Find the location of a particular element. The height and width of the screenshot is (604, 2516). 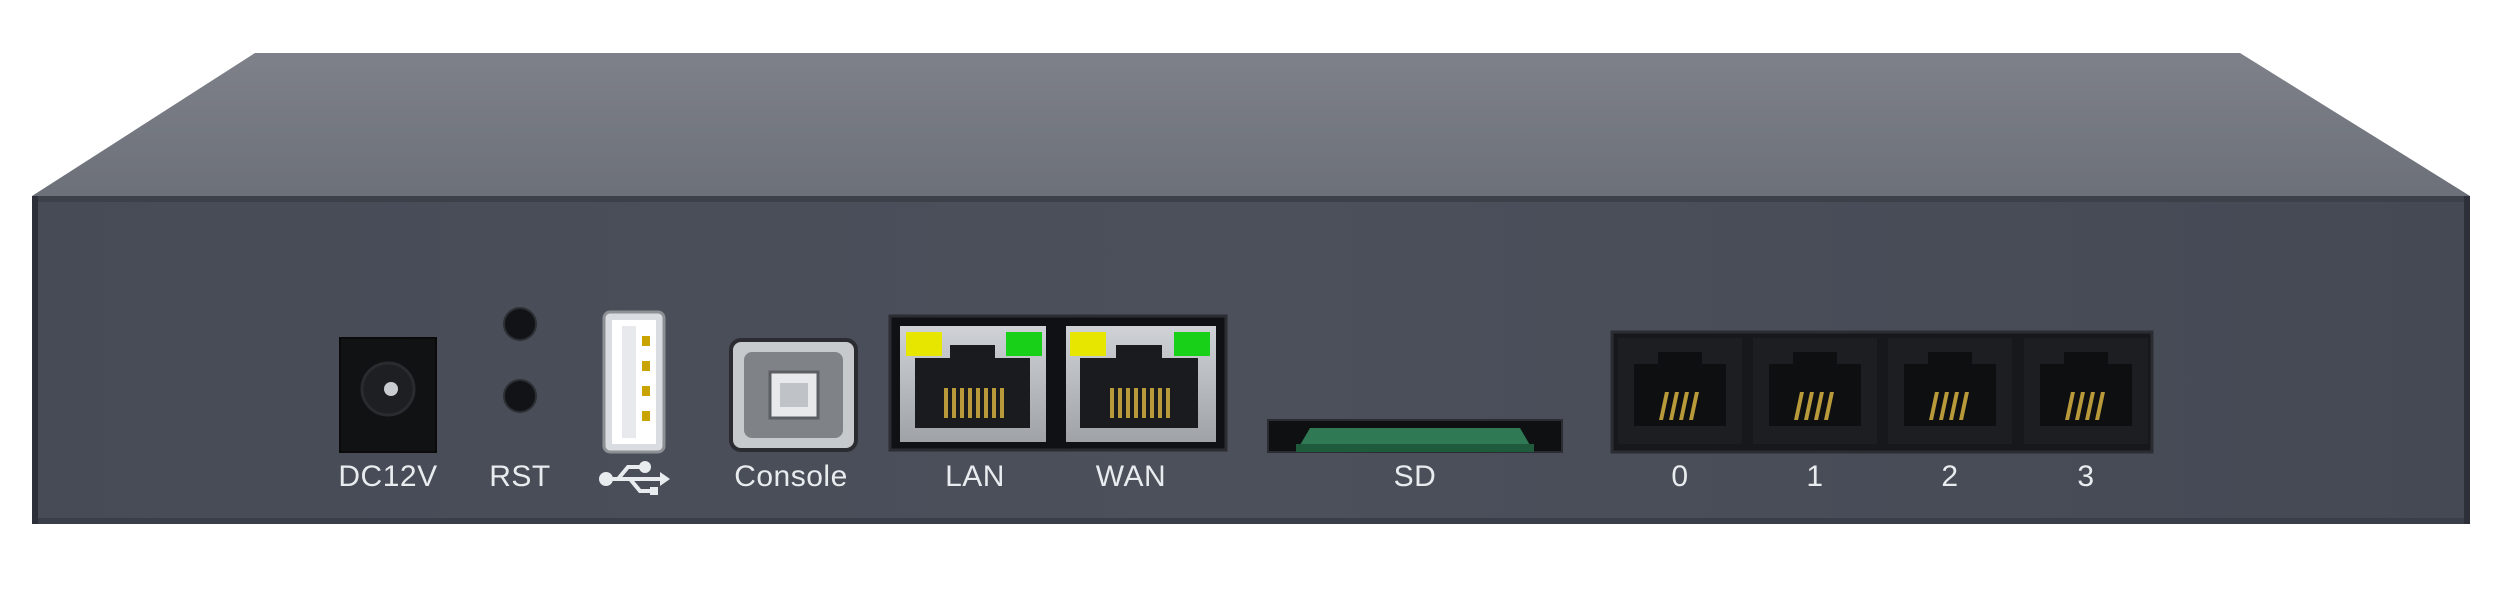

sd-slot is located at coordinates (1415, 436).